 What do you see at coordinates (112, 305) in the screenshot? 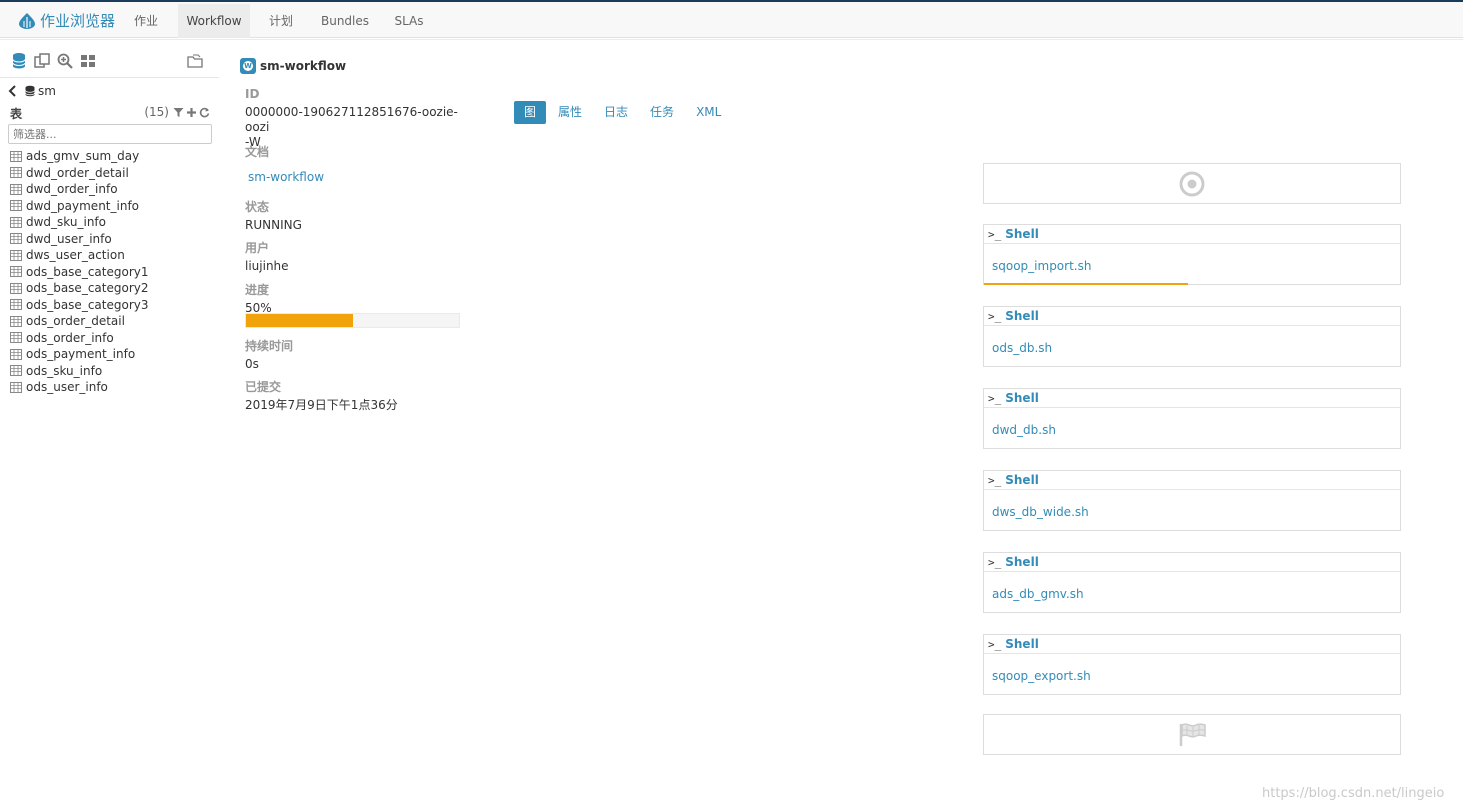
I see `table-list-item: ods_base_category3` at bounding box center [112, 305].